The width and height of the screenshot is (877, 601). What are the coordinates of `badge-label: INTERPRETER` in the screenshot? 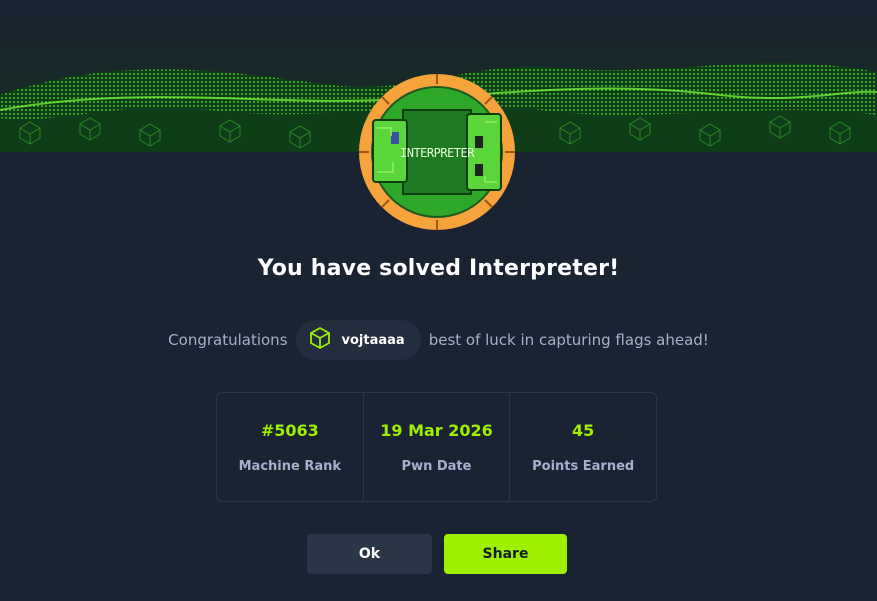 It's located at (437, 153).